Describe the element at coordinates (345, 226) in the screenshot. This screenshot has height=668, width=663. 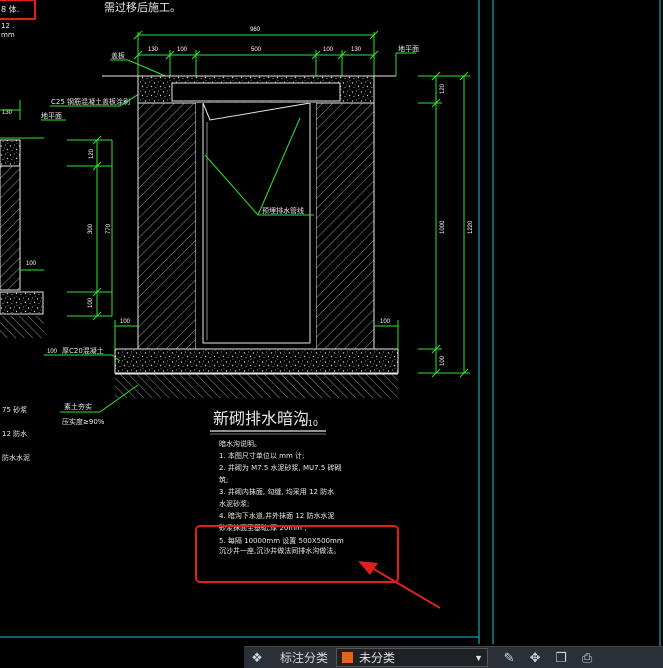
I see `wall-right` at that location.